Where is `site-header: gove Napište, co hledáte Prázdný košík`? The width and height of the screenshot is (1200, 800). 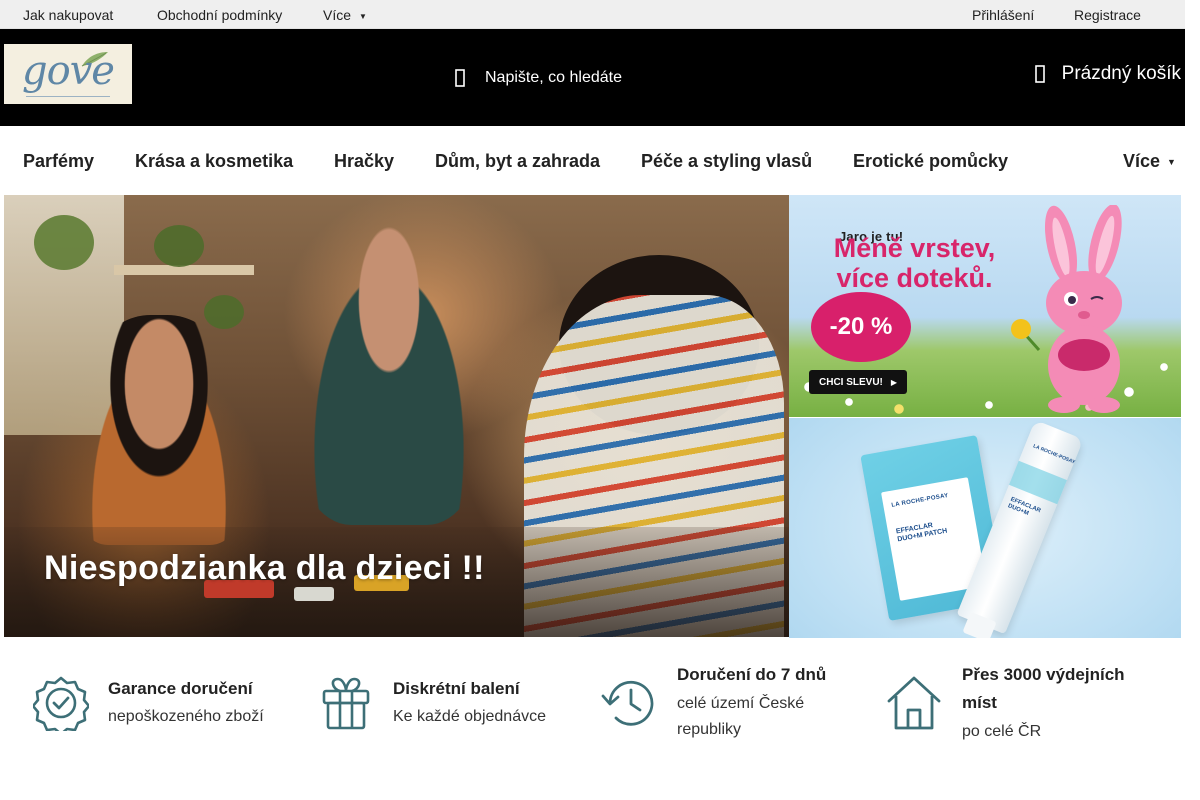 site-header: gove Napište, co hledáte Prázdný košík is located at coordinates (592, 77).